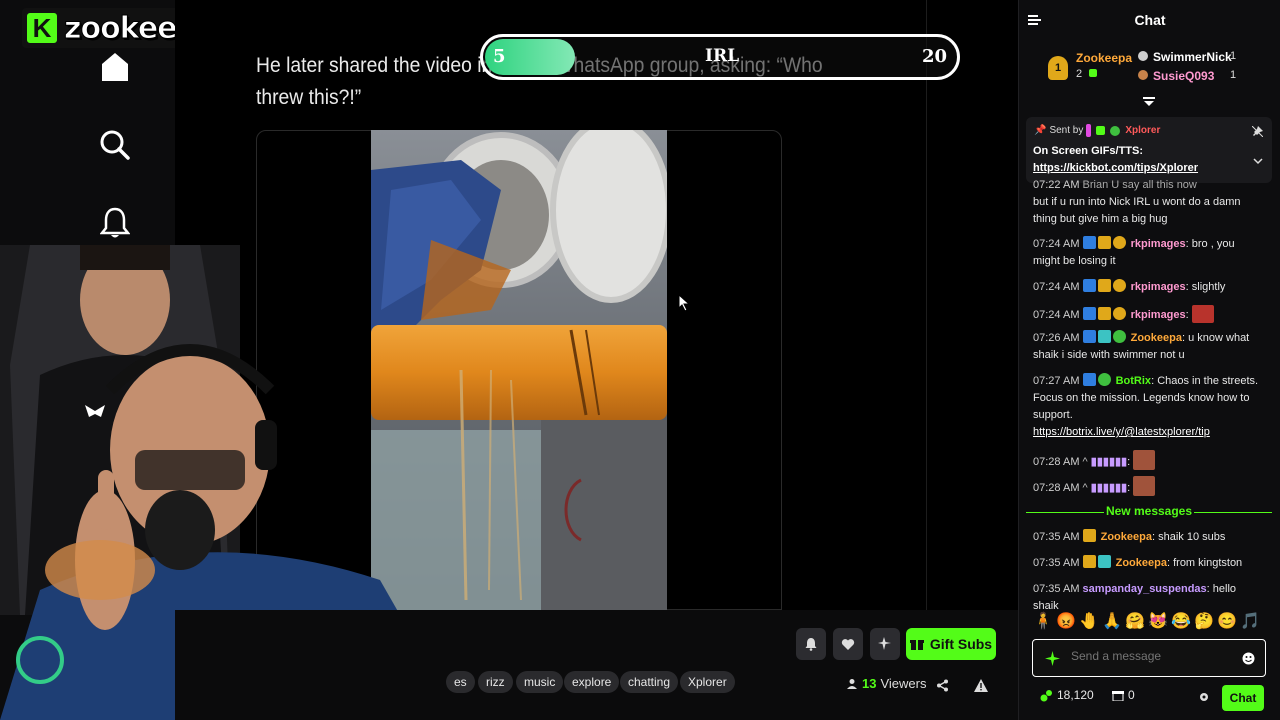 The width and height of the screenshot is (1280, 720). I want to click on message-text: slightly, so click(1208, 287).